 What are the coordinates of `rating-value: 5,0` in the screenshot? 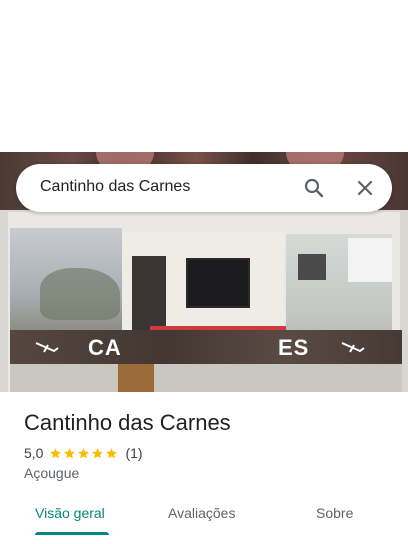 It's located at (34, 453).